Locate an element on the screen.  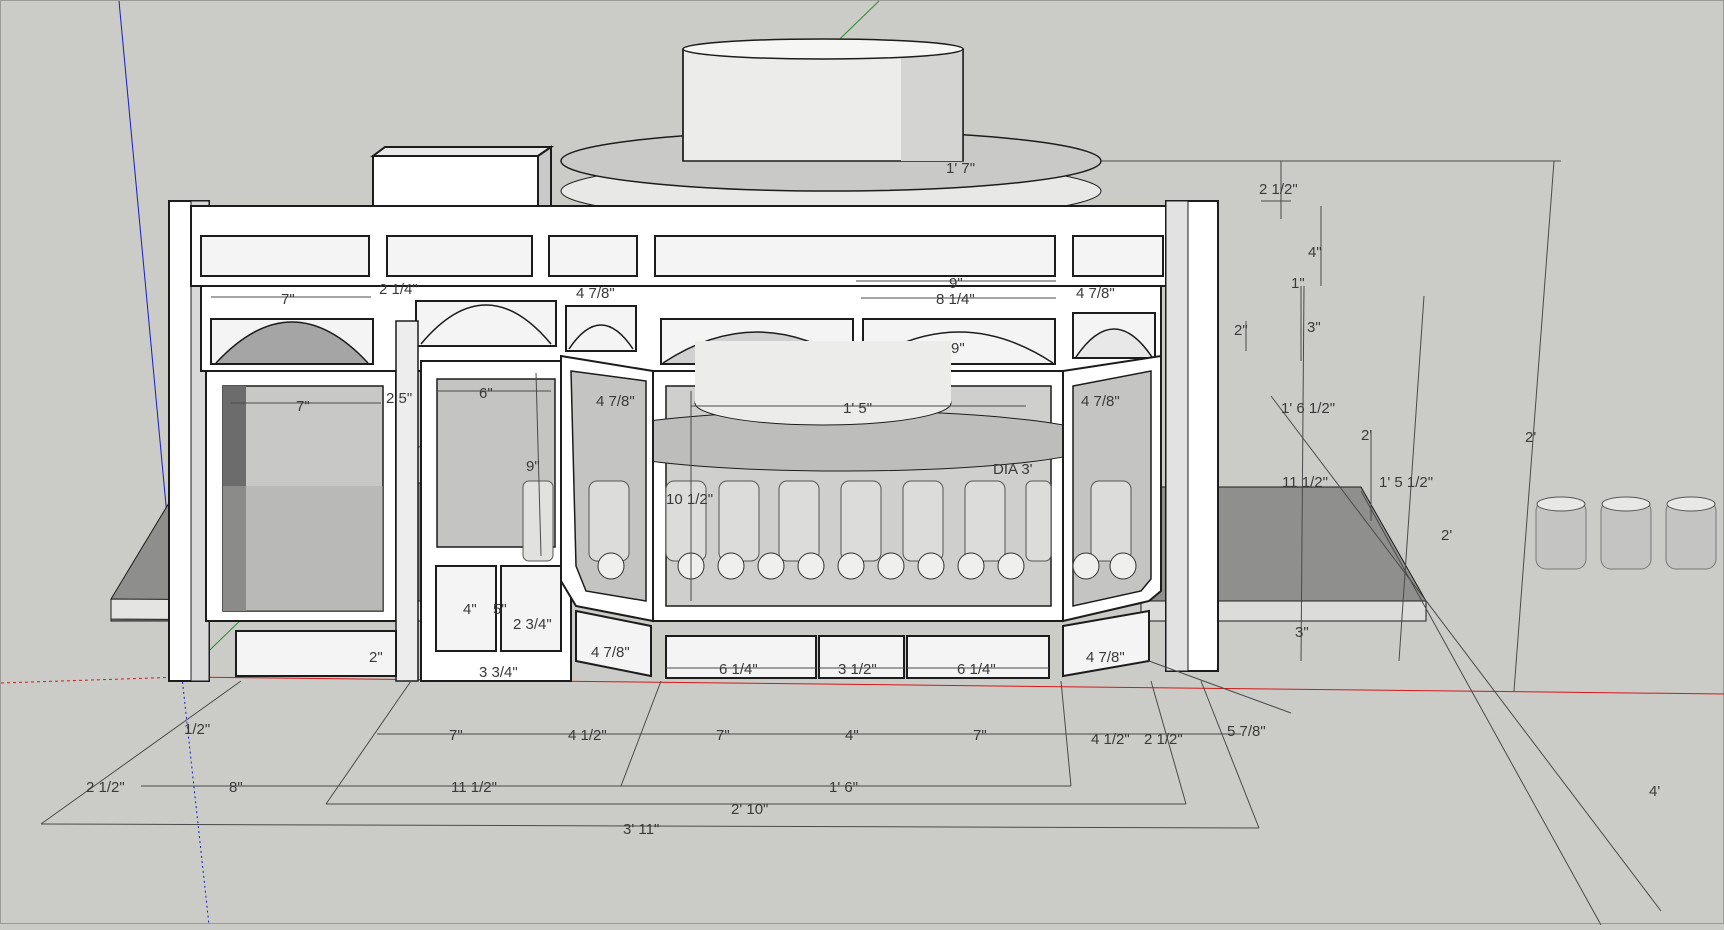
left-window-floor is located at coordinates (303, 548).